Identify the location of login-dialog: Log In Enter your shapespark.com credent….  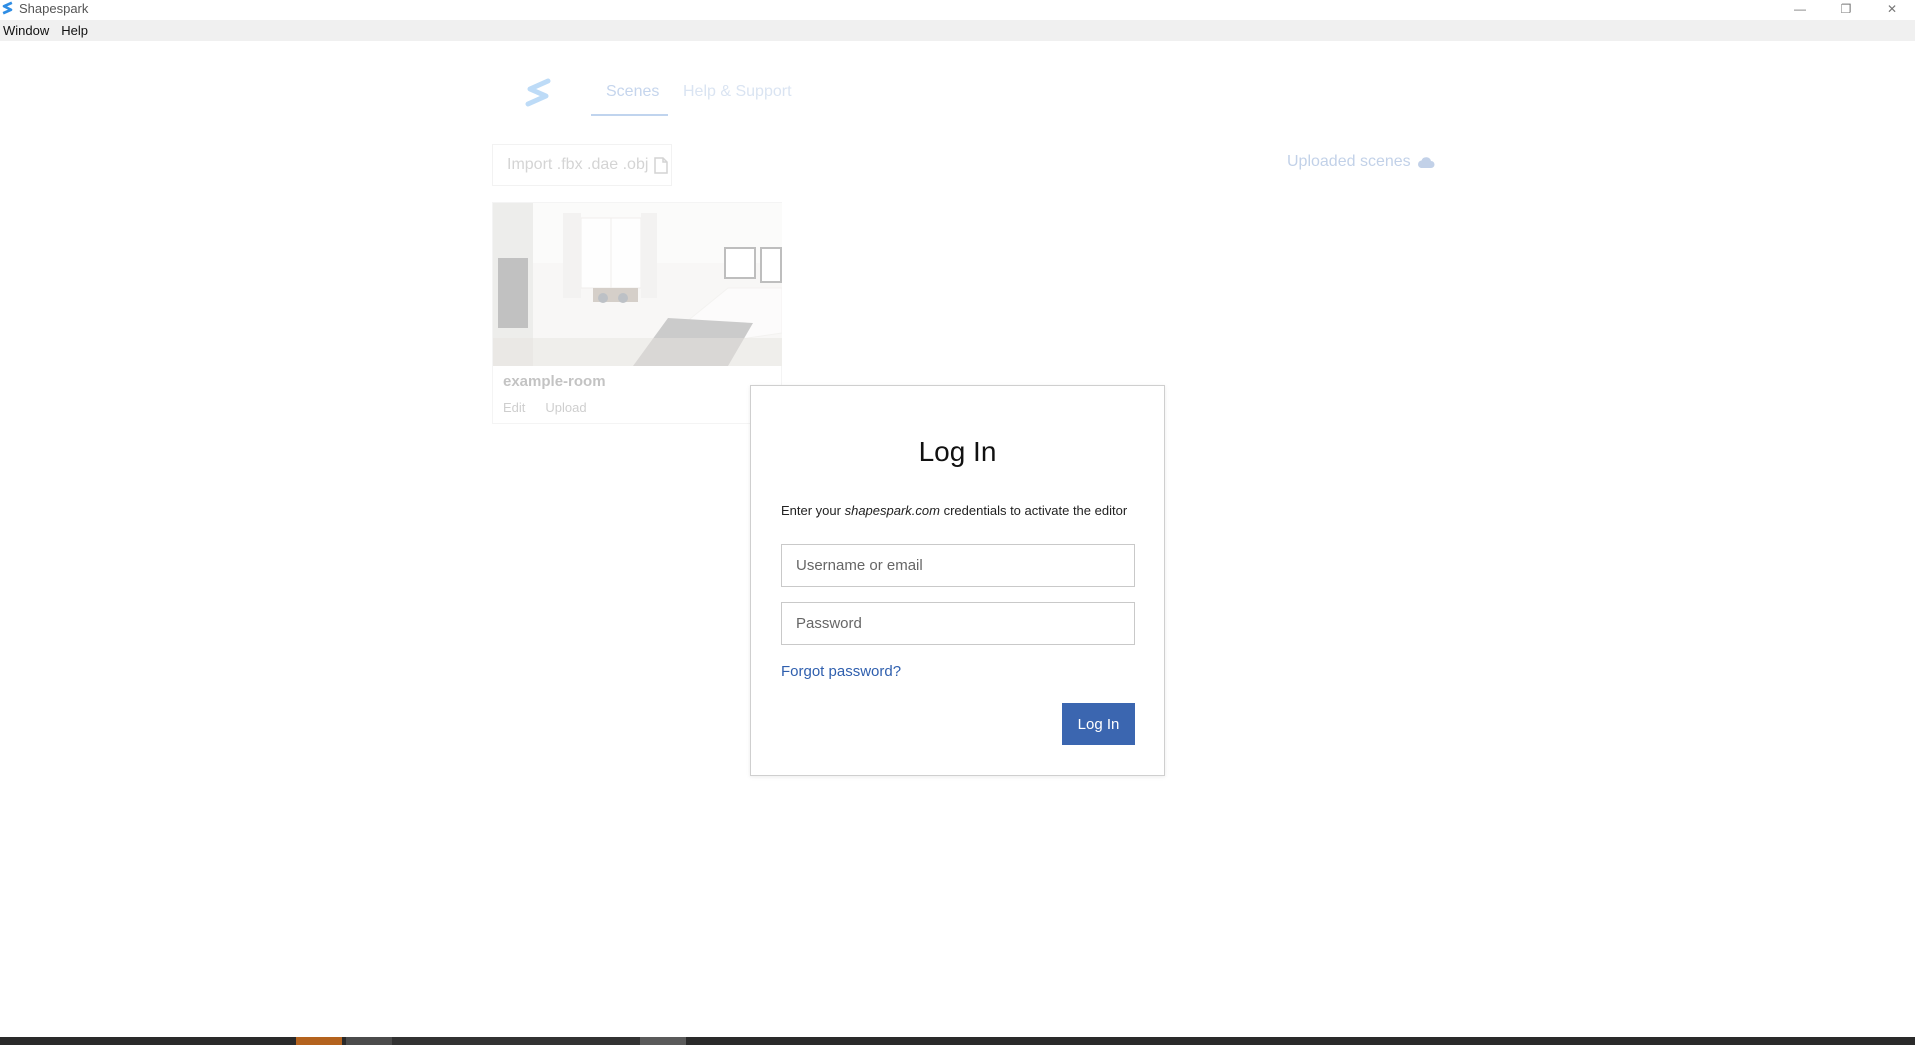
(957, 580).